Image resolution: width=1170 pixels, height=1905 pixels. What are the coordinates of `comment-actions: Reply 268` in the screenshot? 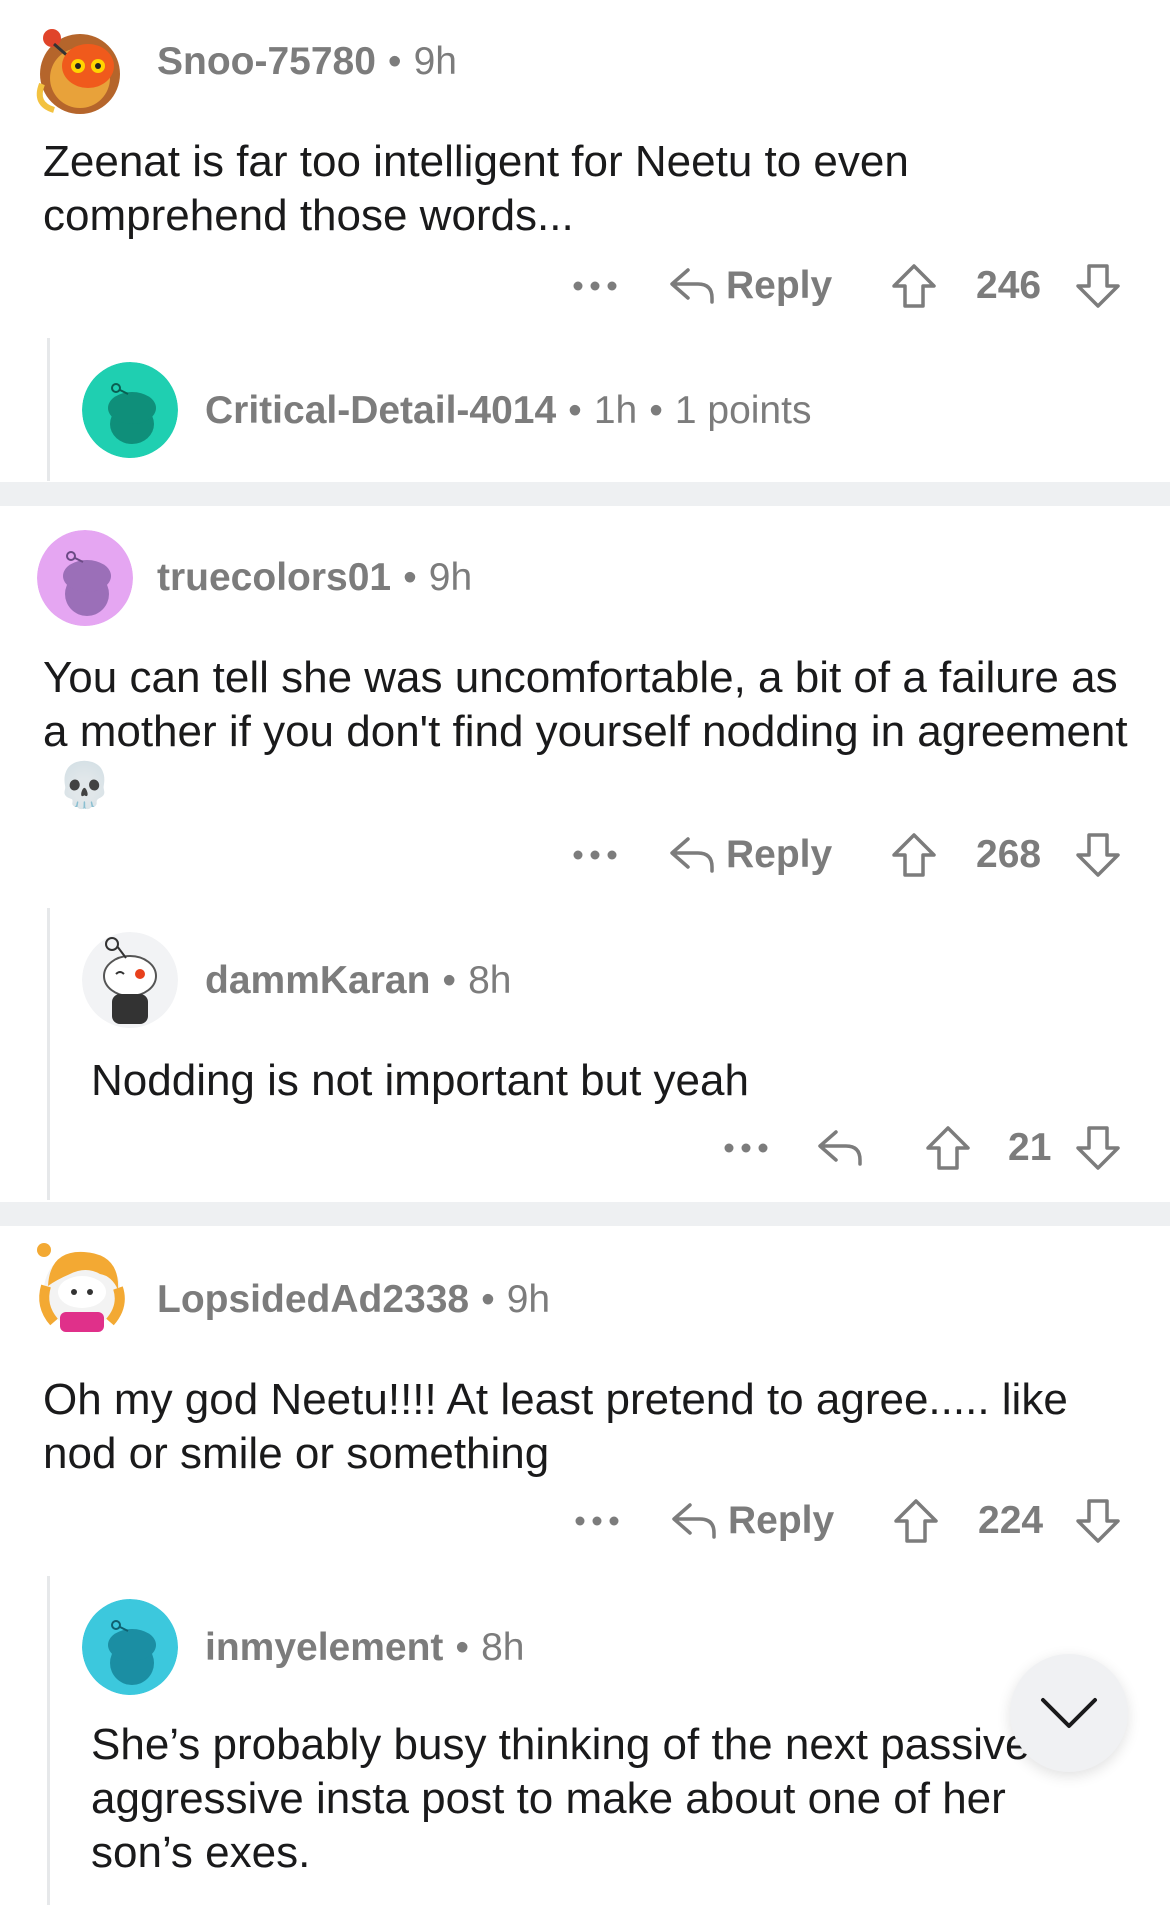 It's located at (585, 855).